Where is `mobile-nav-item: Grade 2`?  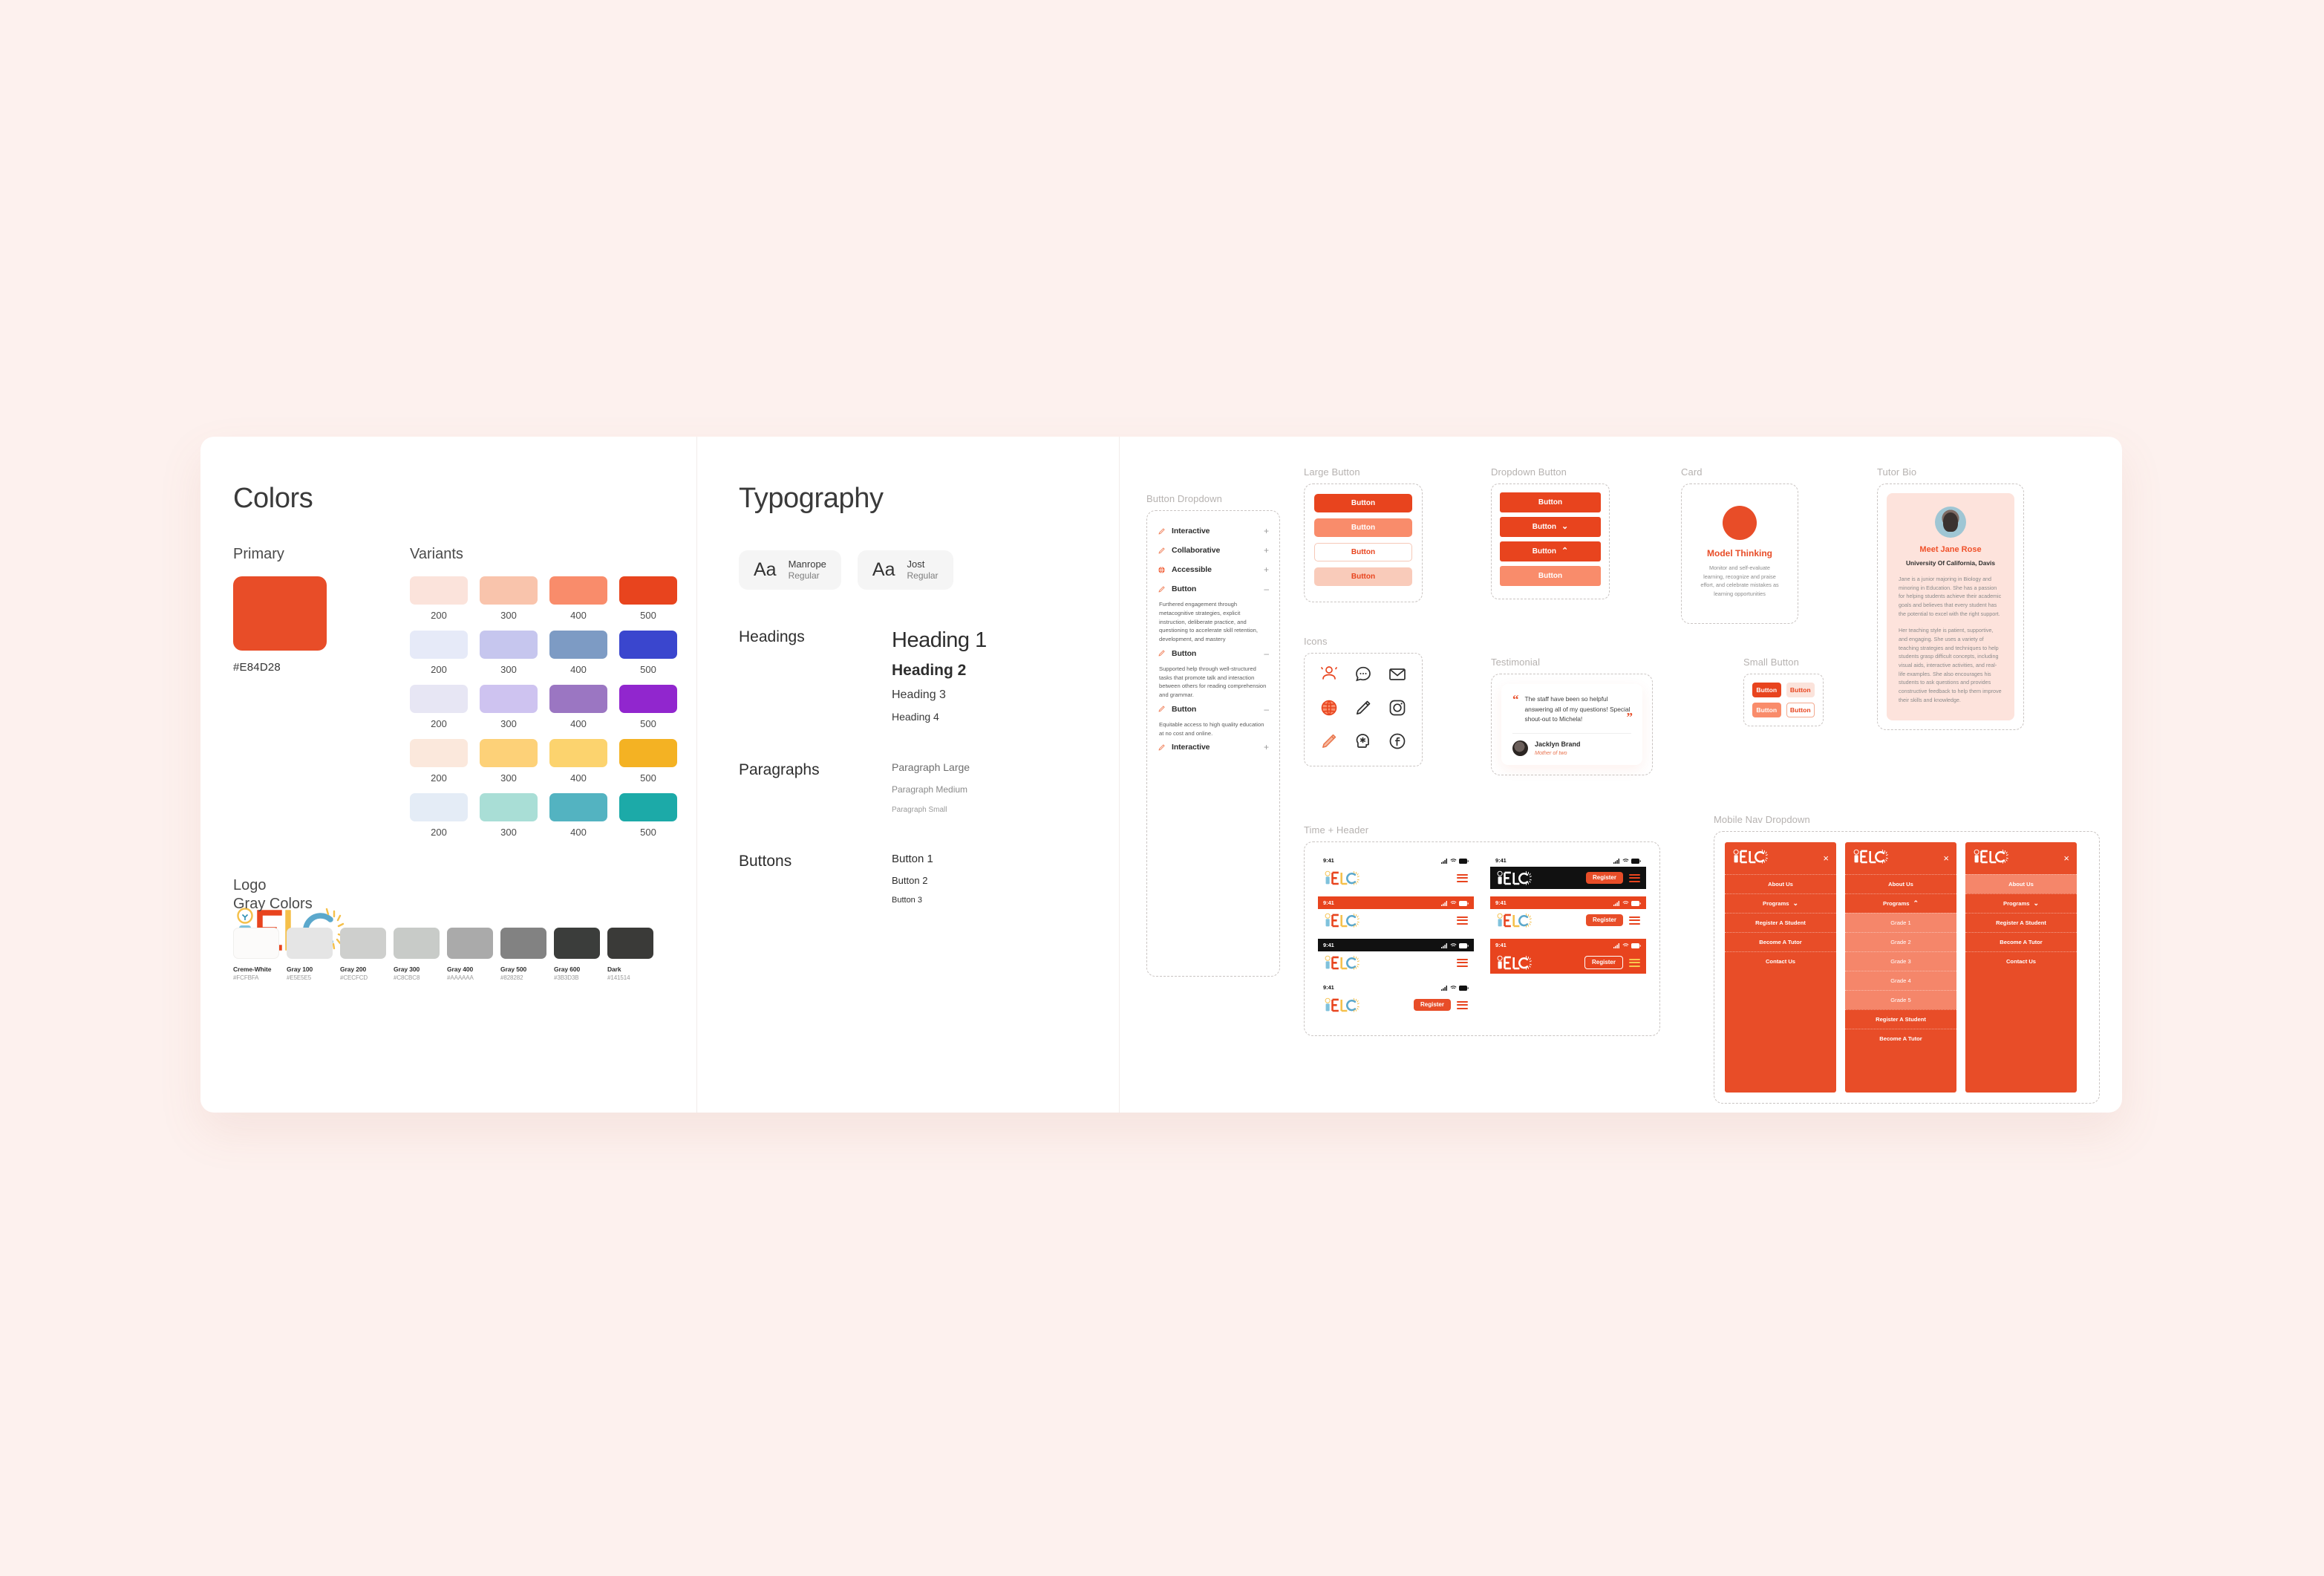
mobile-nav-item: Grade 2 is located at coordinates (1900, 941).